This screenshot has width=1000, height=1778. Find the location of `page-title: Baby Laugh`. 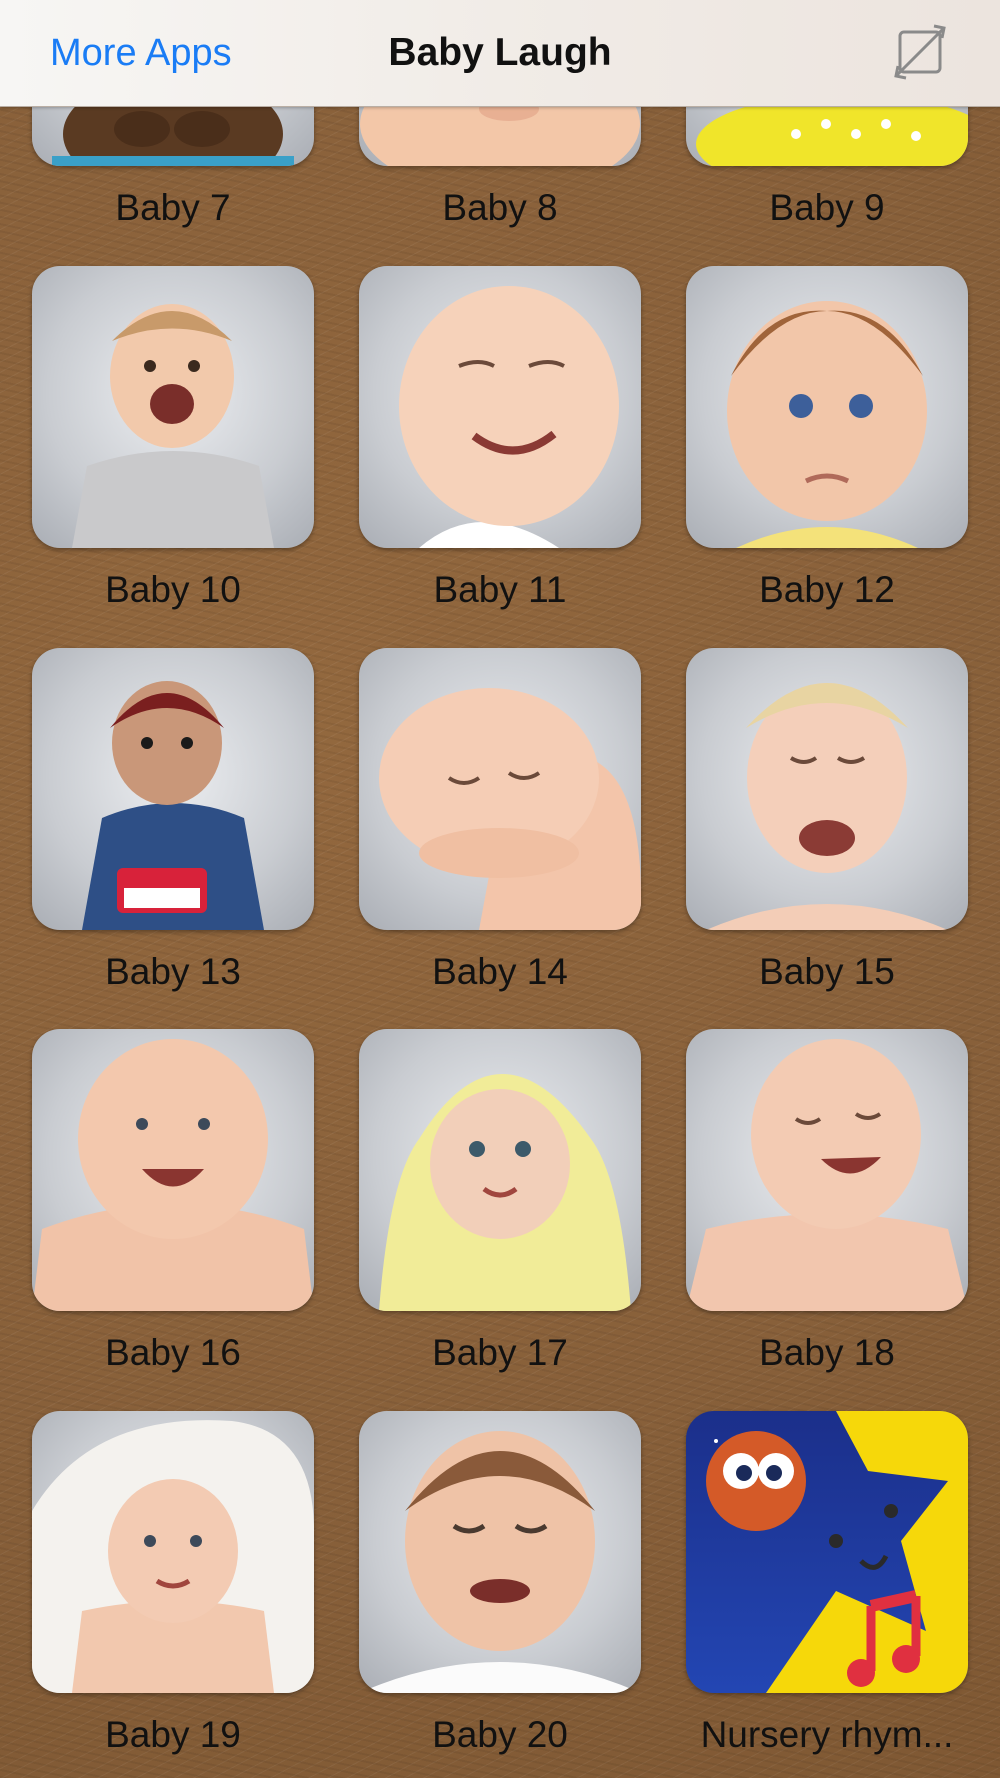

page-title: Baby Laugh is located at coordinates (500, 52).